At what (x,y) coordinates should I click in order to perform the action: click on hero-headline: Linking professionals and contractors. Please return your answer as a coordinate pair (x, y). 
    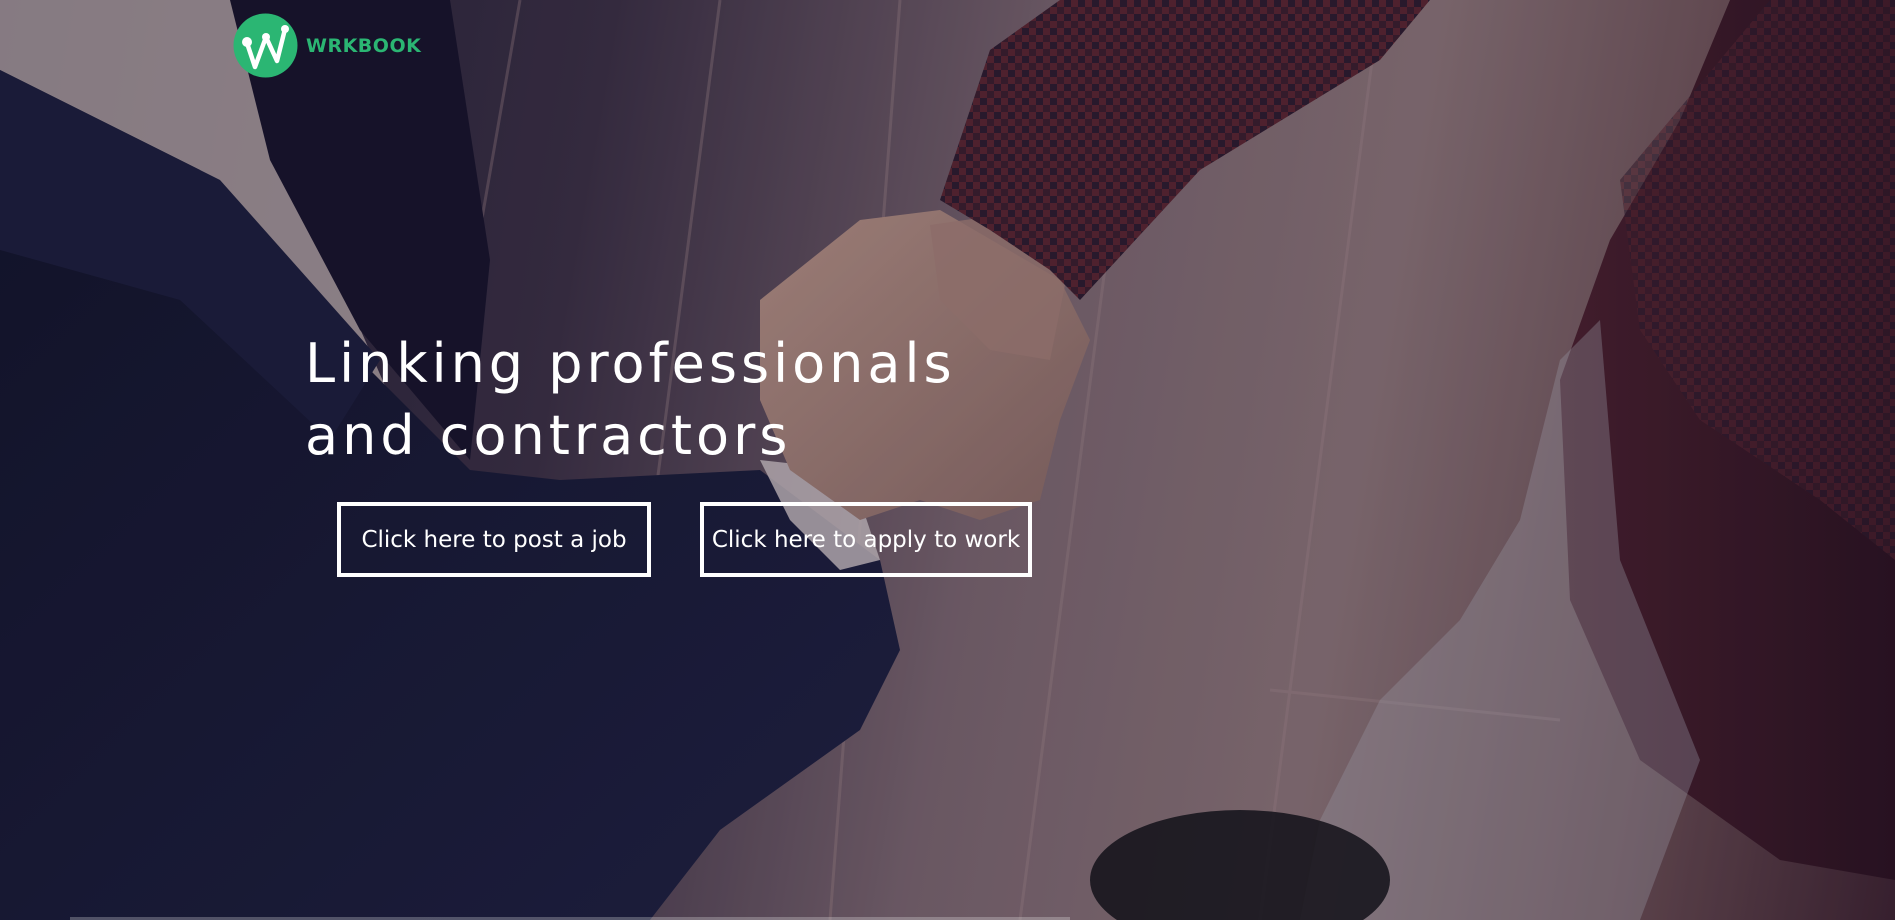
    Looking at the image, I should click on (705, 400).